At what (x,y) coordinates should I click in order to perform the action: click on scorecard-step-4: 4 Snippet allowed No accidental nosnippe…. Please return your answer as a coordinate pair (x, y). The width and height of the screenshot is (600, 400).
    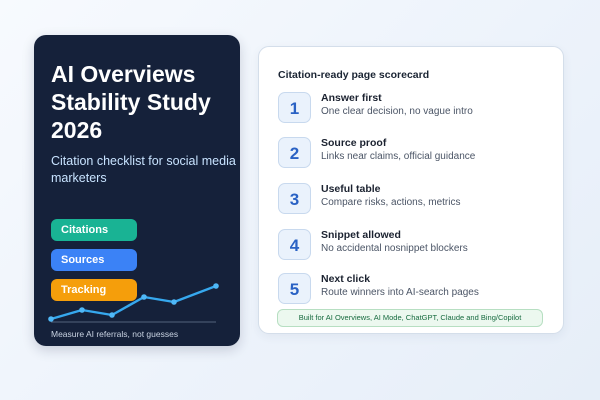
    Looking at the image, I should click on (418, 246).